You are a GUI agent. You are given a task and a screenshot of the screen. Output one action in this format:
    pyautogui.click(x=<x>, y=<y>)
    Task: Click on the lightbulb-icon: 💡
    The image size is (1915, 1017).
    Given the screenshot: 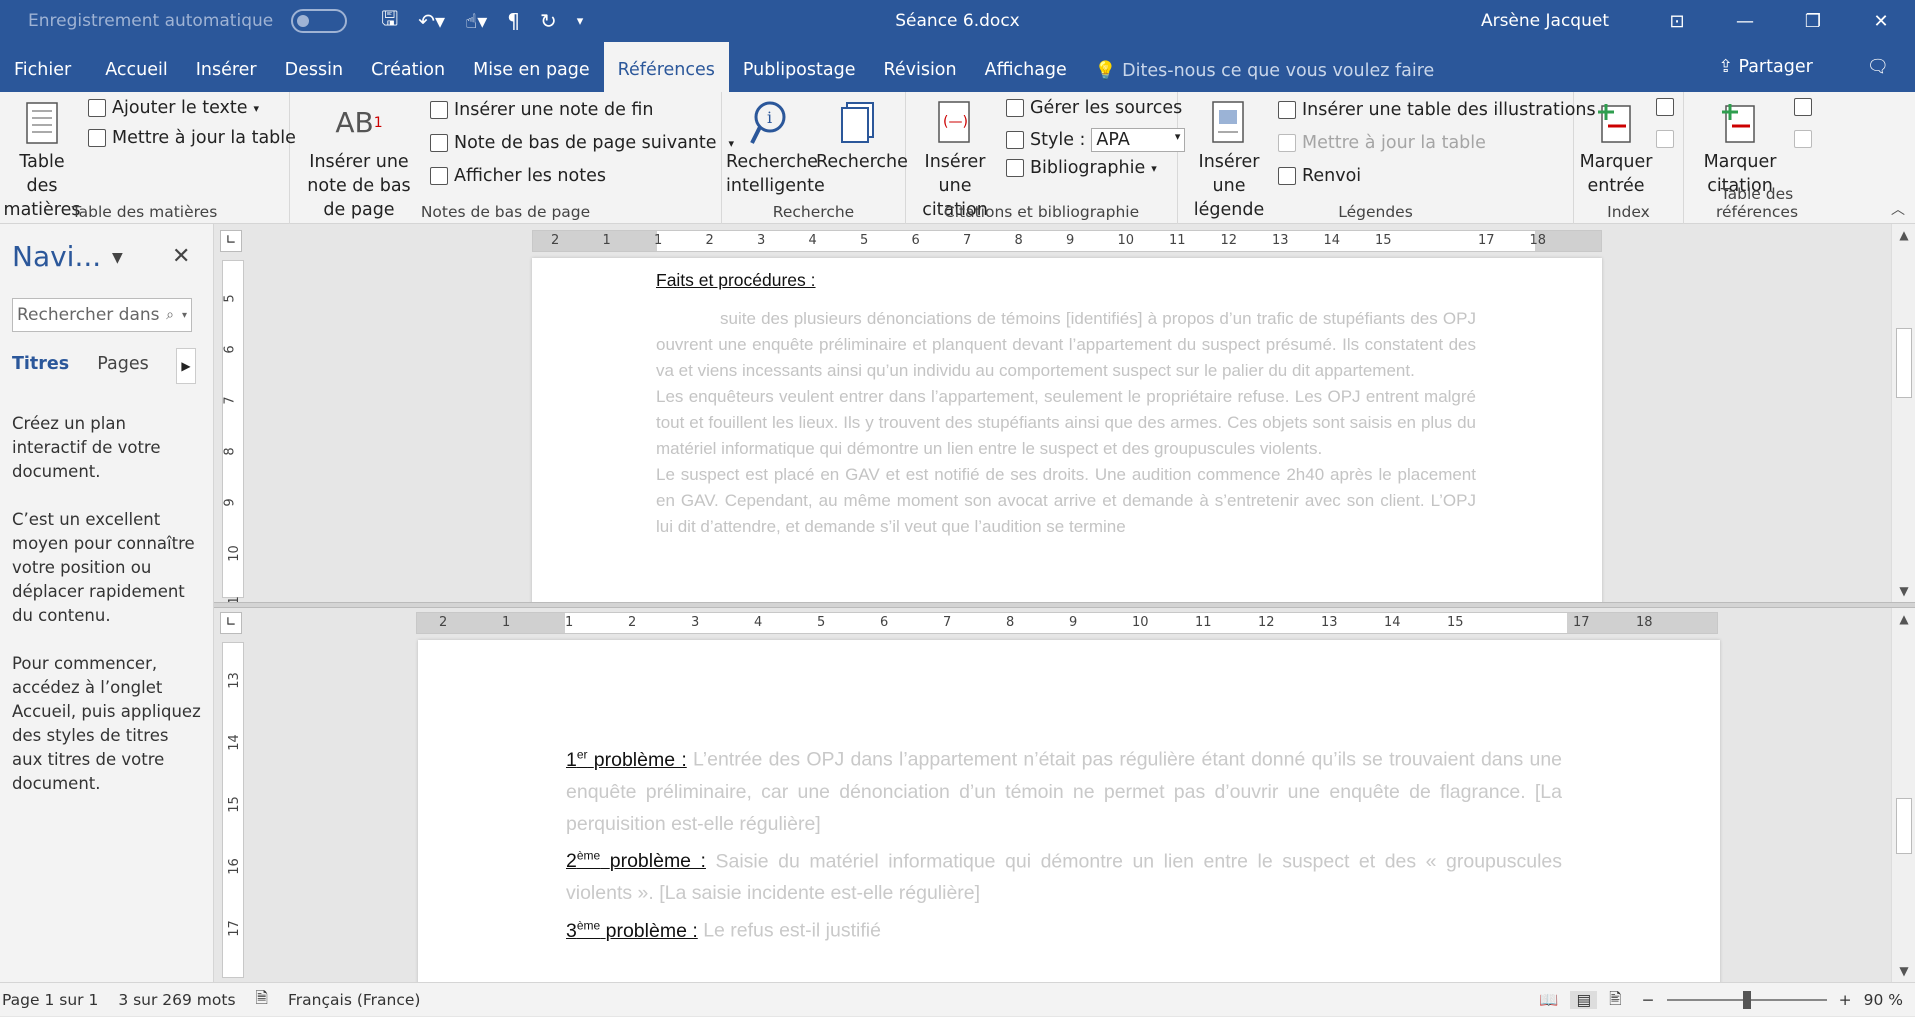 What is the action you would take?
    pyautogui.click(x=1108, y=71)
    